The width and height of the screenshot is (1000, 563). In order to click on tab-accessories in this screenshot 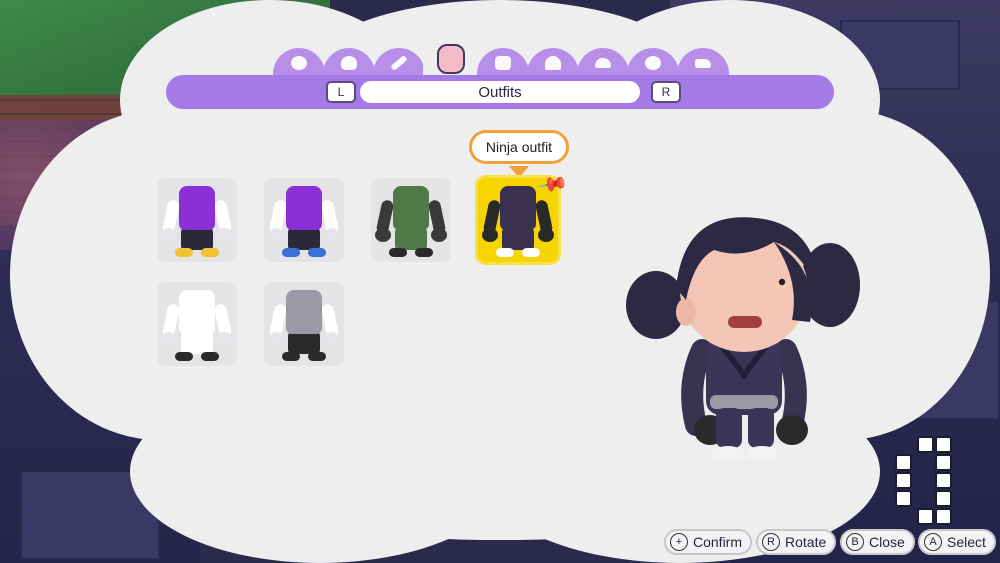, I will do `click(653, 63)`.